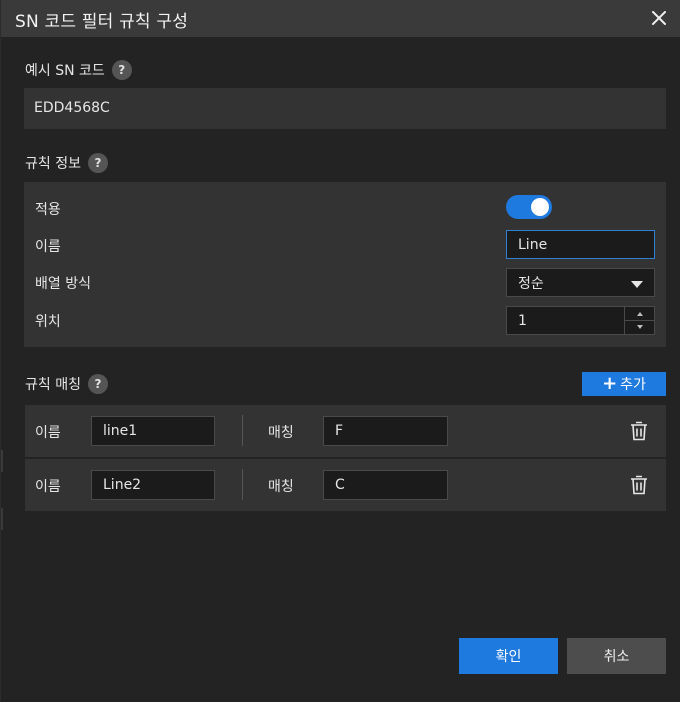 This screenshot has width=680, height=702. I want to click on position-label: 위치, so click(48, 322).